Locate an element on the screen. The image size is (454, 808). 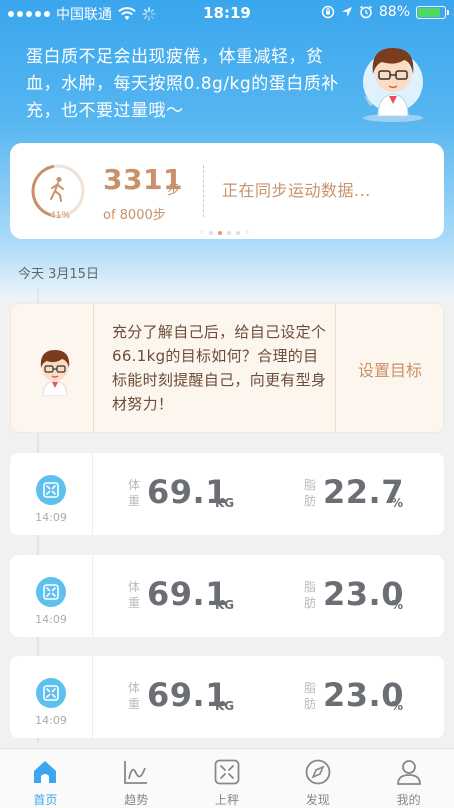
tab-trend: 趋势 is located at coordinates (136, 778).